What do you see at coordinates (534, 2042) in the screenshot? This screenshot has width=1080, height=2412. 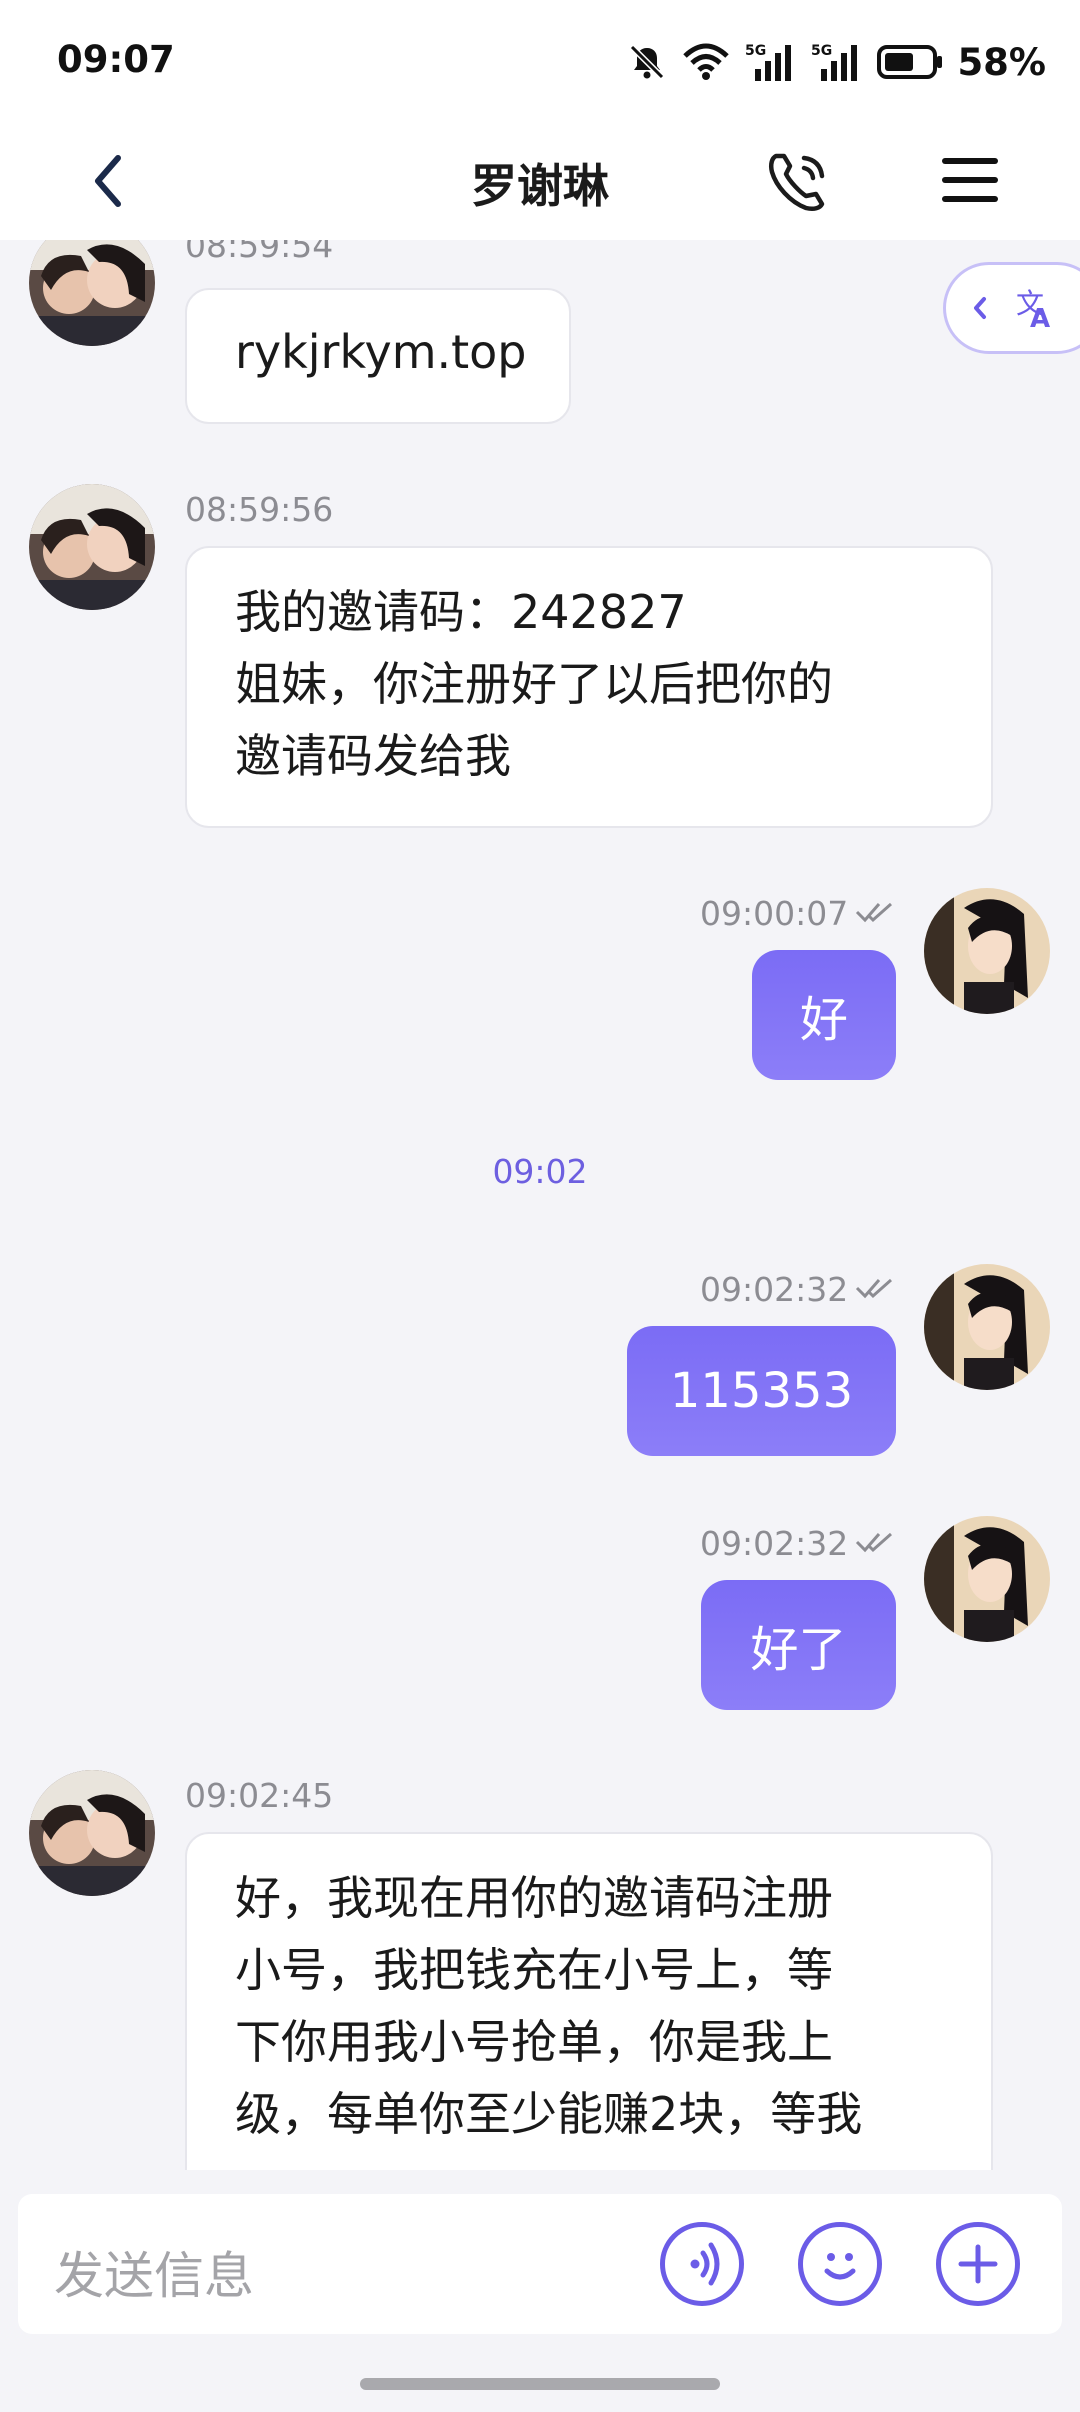 I see `message-text: 下你用我小号抢单，你是我上` at bounding box center [534, 2042].